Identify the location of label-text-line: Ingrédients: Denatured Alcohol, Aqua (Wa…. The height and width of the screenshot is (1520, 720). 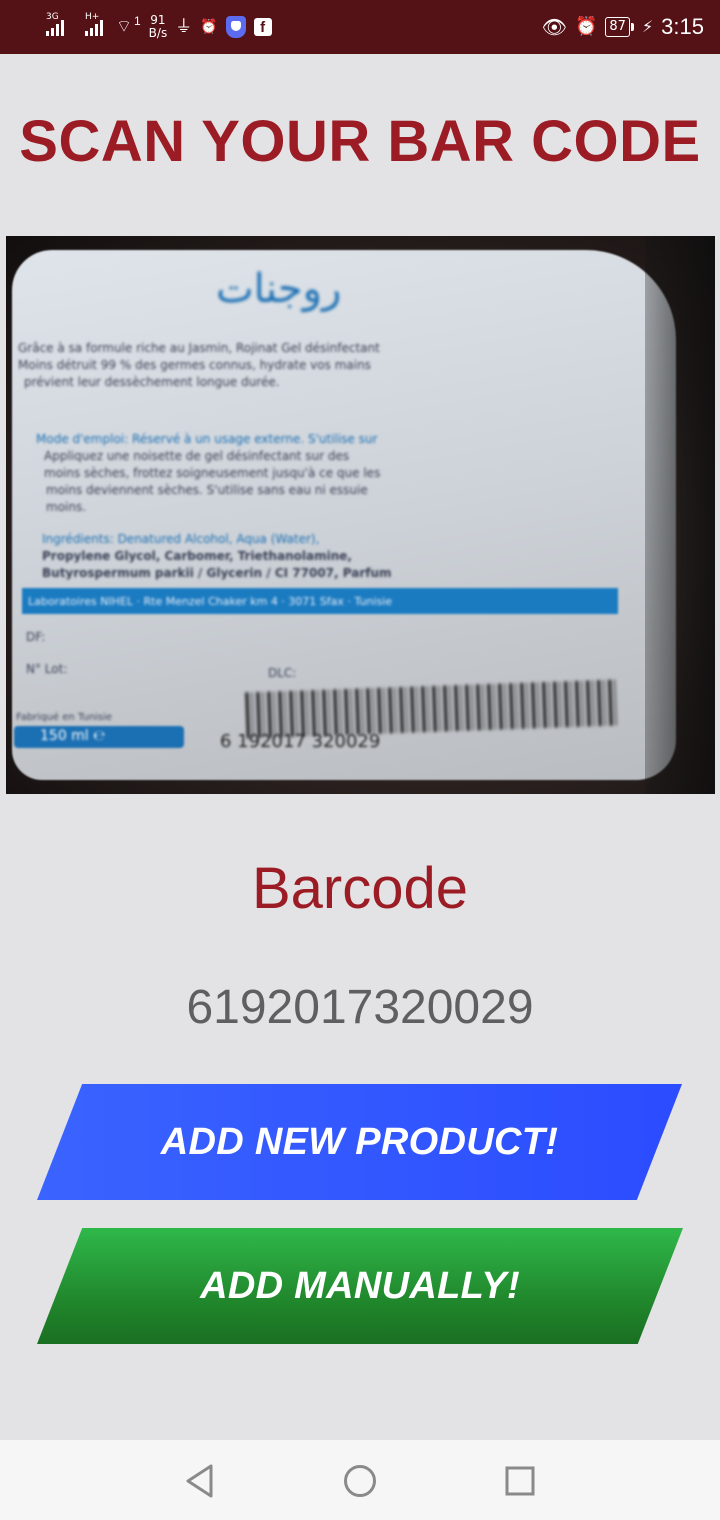
(181, 539).